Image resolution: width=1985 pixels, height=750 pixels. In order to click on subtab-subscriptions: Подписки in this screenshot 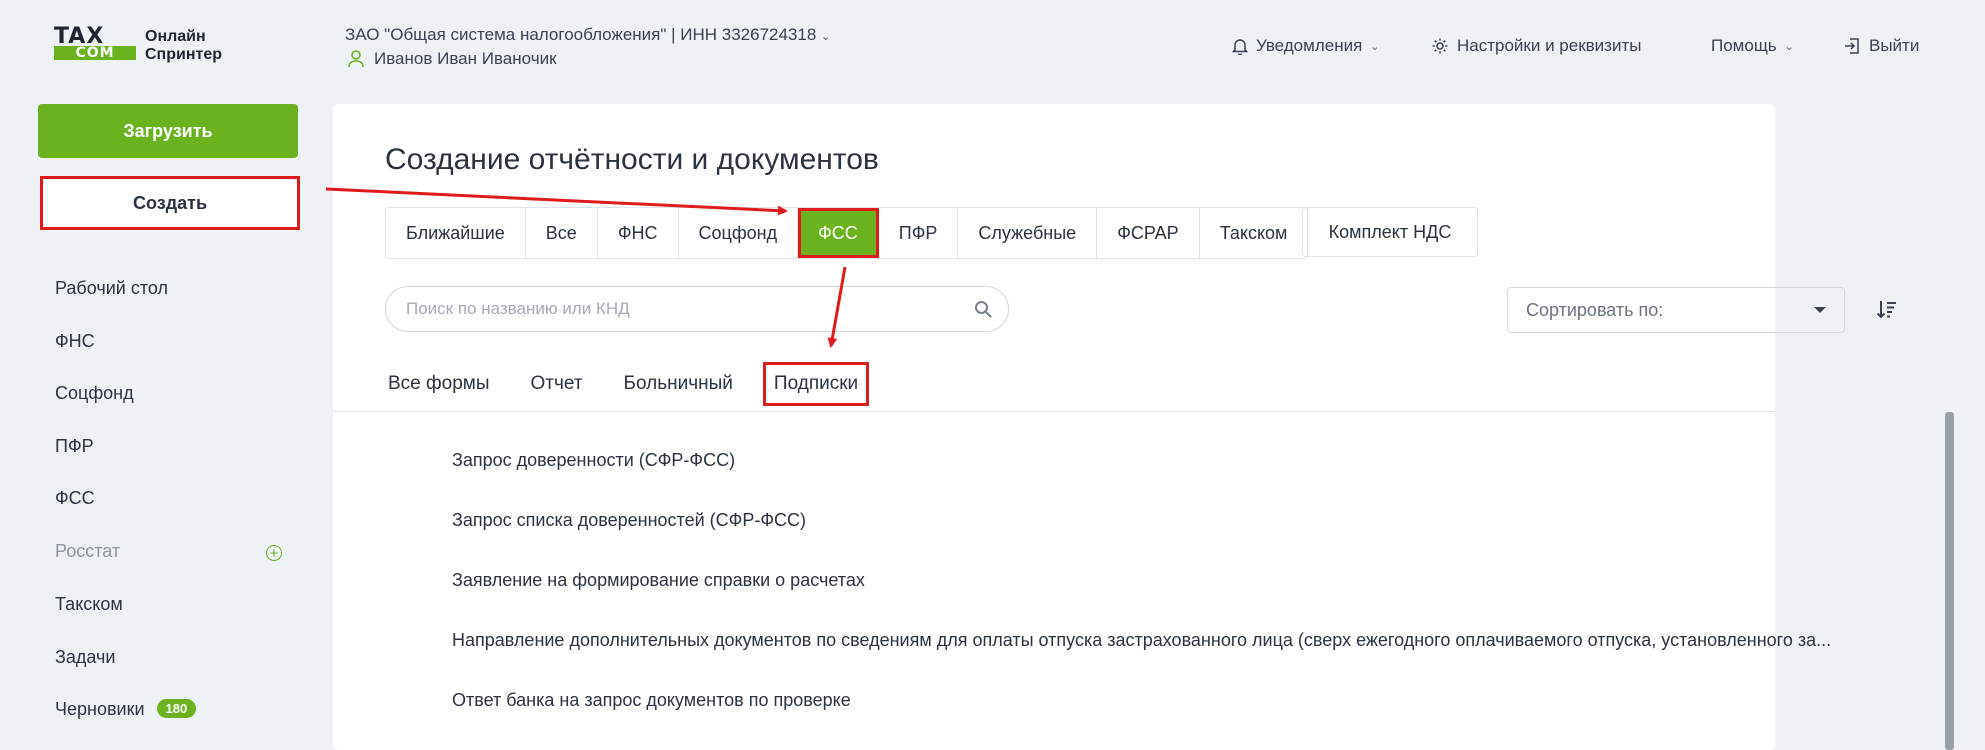, I will do `click(816, 384)`.